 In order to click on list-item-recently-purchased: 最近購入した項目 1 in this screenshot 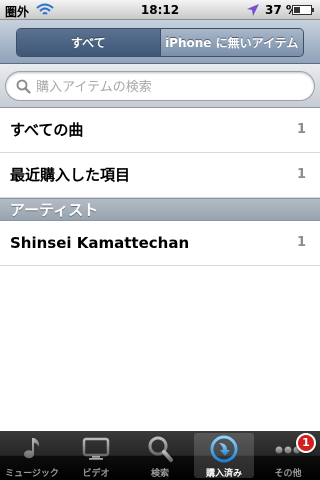, I will do `click(160, 175)`.